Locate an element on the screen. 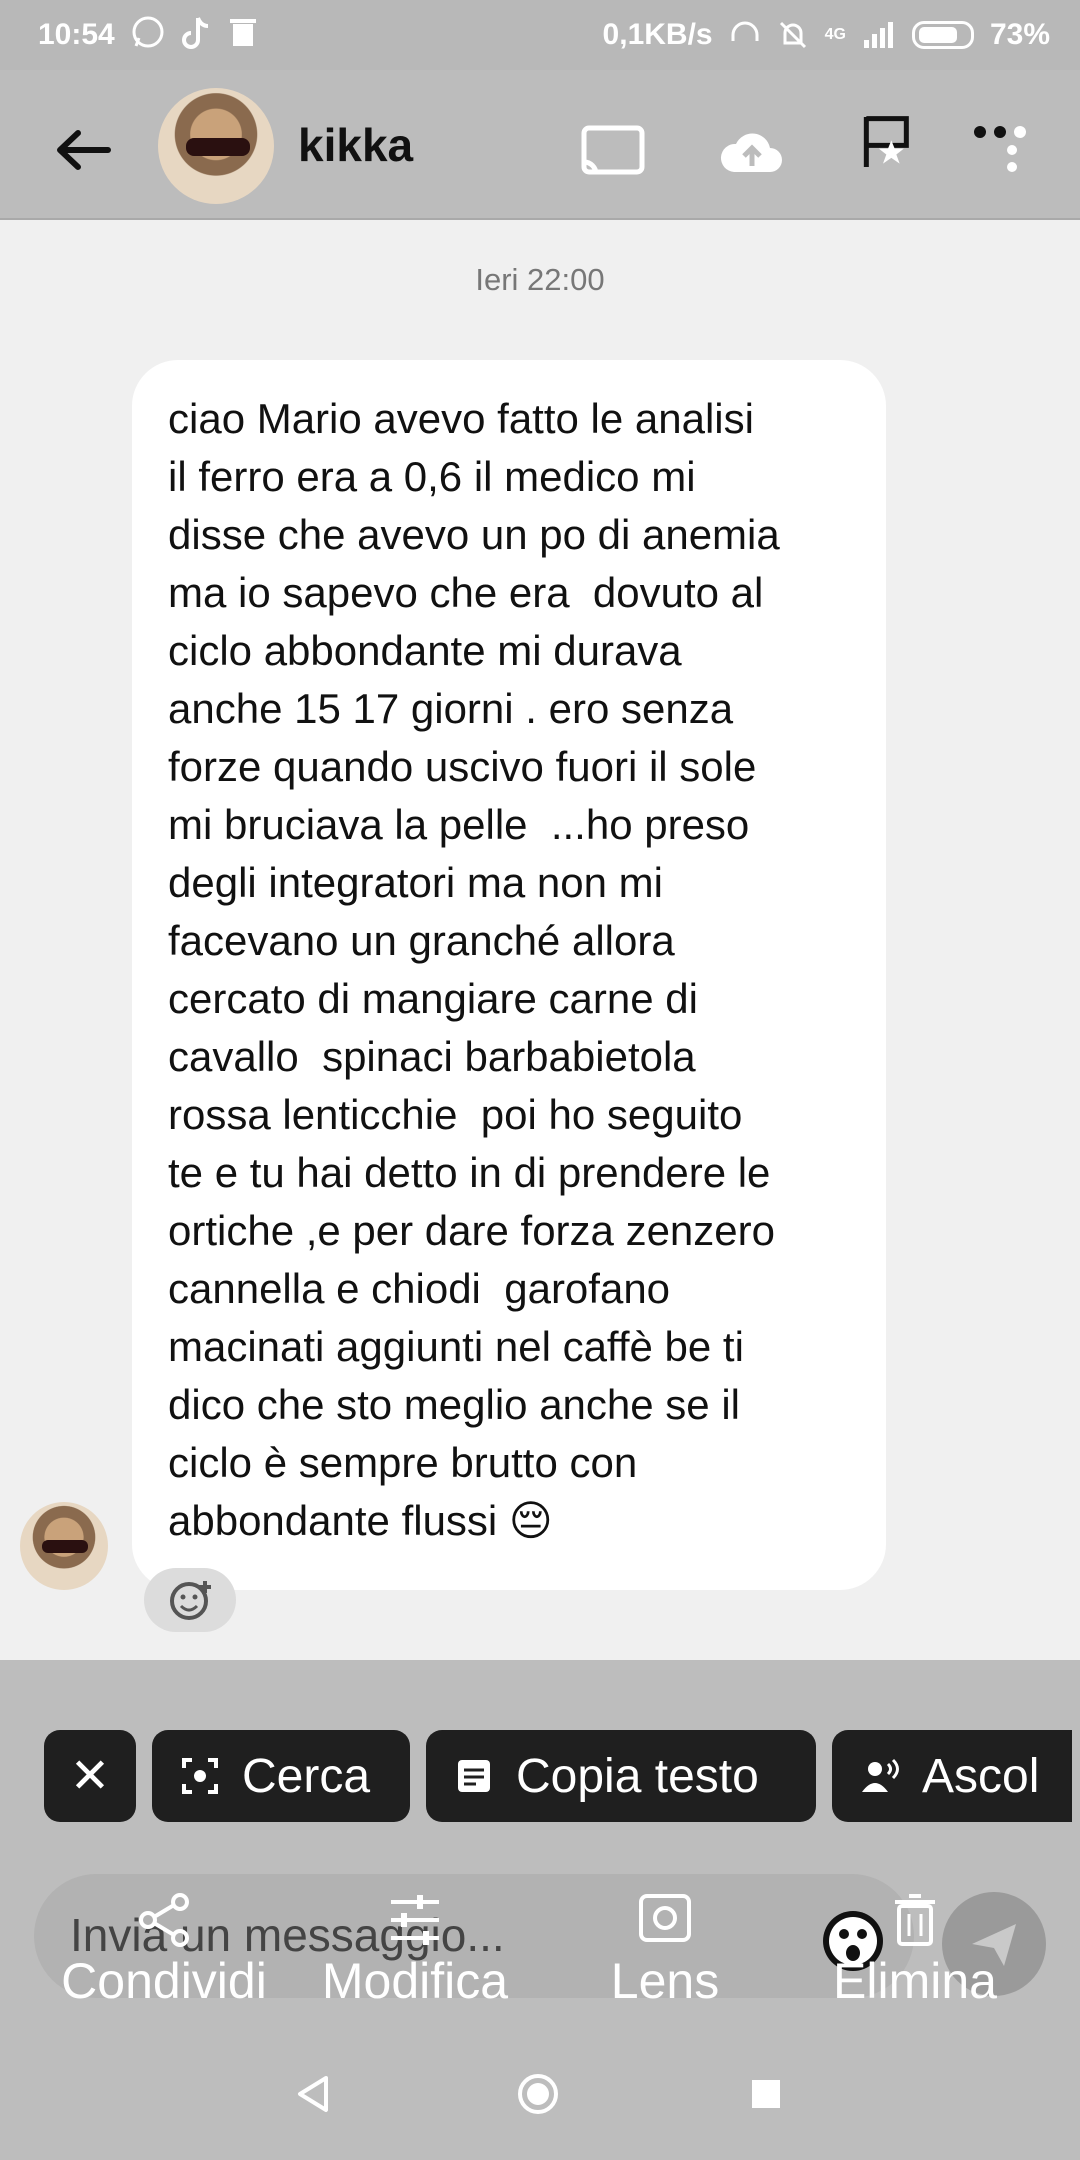 The image size is (1080, 2160). cloud-upload-icon is located at coordinates (752, 152).